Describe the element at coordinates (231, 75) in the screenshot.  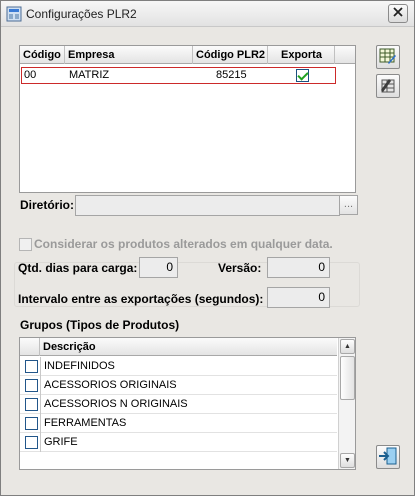
I see `cell-codigo-plr2: 85215` at that location.